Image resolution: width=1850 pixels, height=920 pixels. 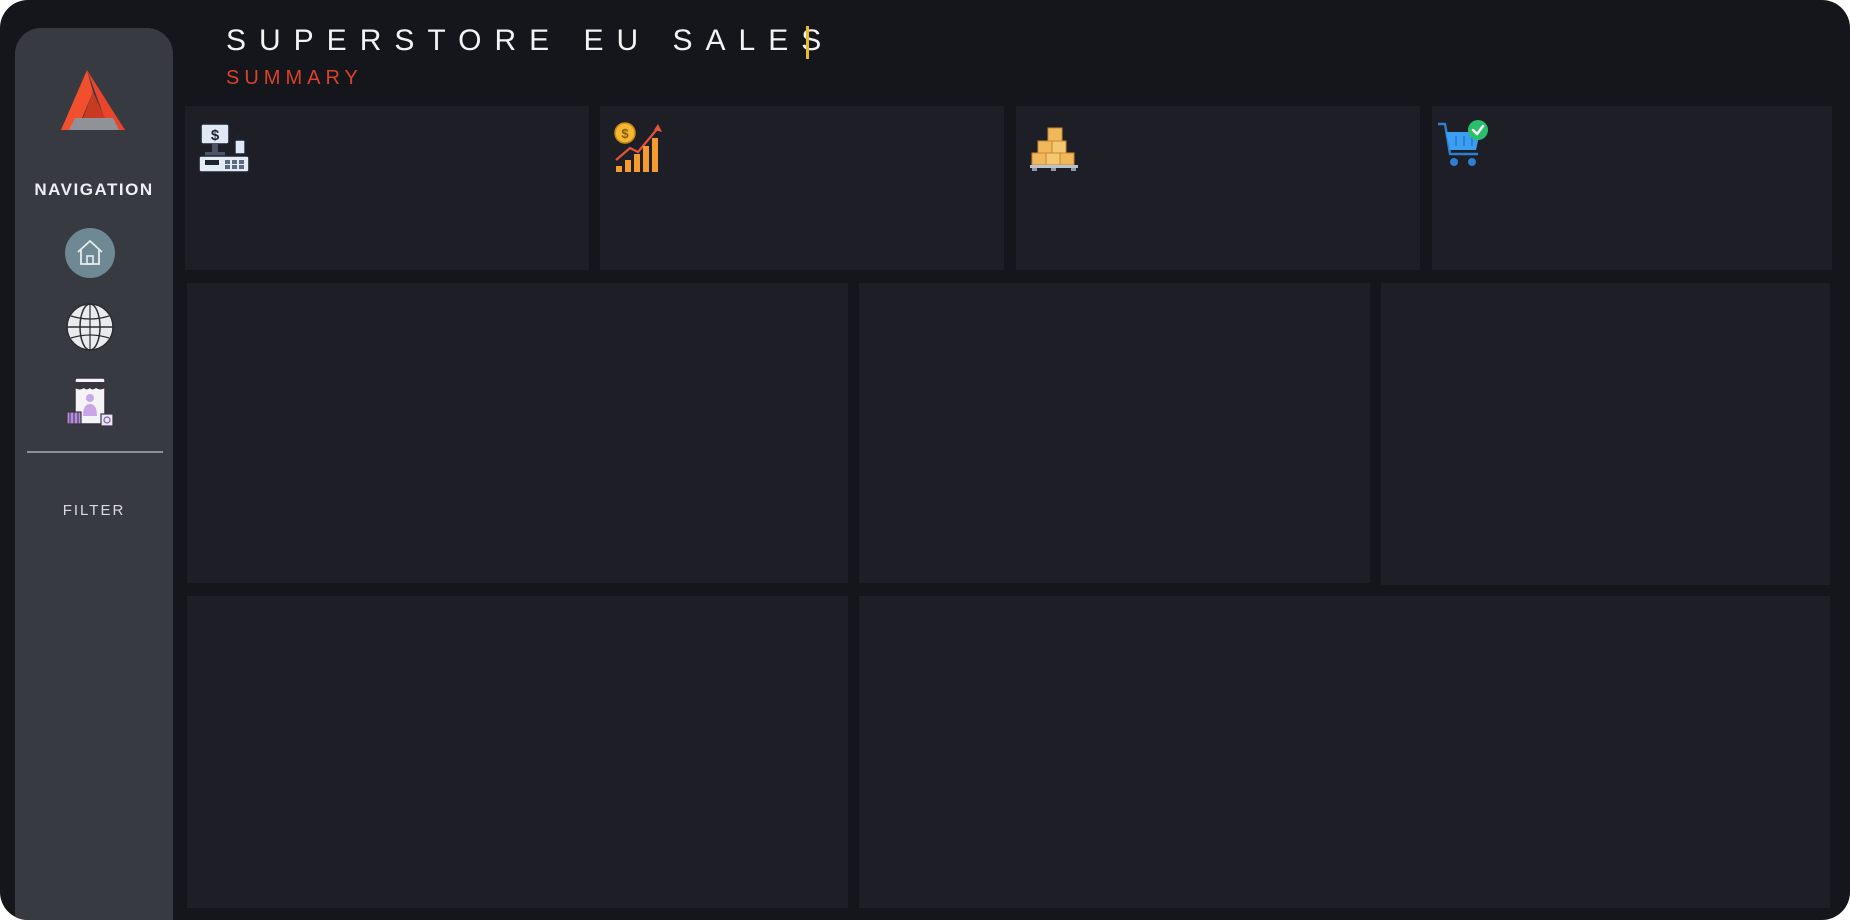 What do you see at coordinates (224, 147) in the screenshot?
I see `cash-register-icon: $` at bounding box center [224, 147].